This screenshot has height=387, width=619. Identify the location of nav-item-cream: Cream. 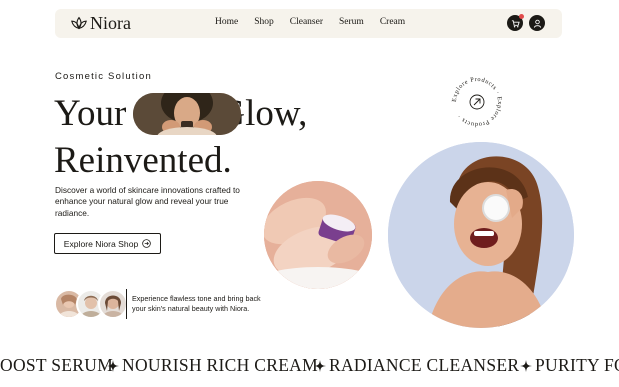
(392, 22).